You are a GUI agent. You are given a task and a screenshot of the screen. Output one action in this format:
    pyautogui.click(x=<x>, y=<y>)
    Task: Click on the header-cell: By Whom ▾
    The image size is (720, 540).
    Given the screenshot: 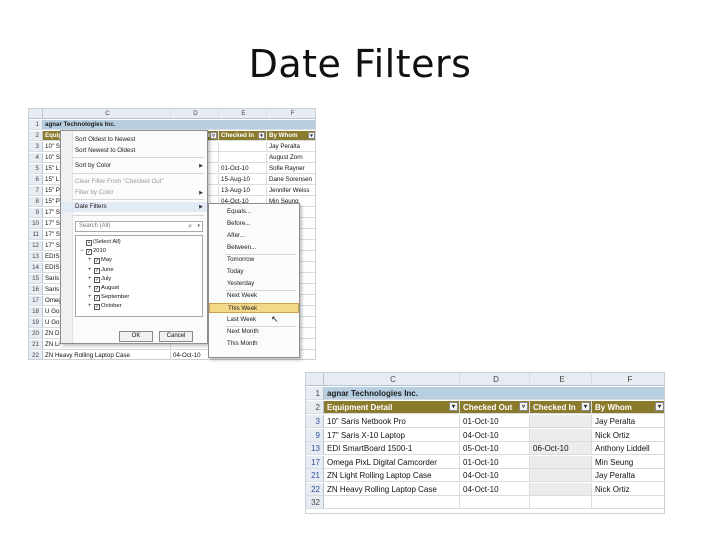 What is the action you would take?
    pyautogui.click(x=291, y=136)
    